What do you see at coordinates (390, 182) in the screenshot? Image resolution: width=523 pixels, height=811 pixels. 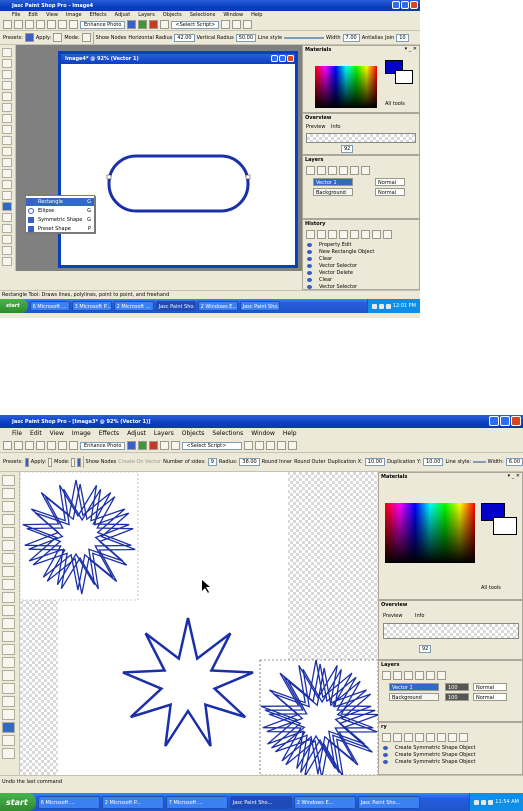 I see `blend-mode-dropdown: Normal` at bounding box center [390, 182].